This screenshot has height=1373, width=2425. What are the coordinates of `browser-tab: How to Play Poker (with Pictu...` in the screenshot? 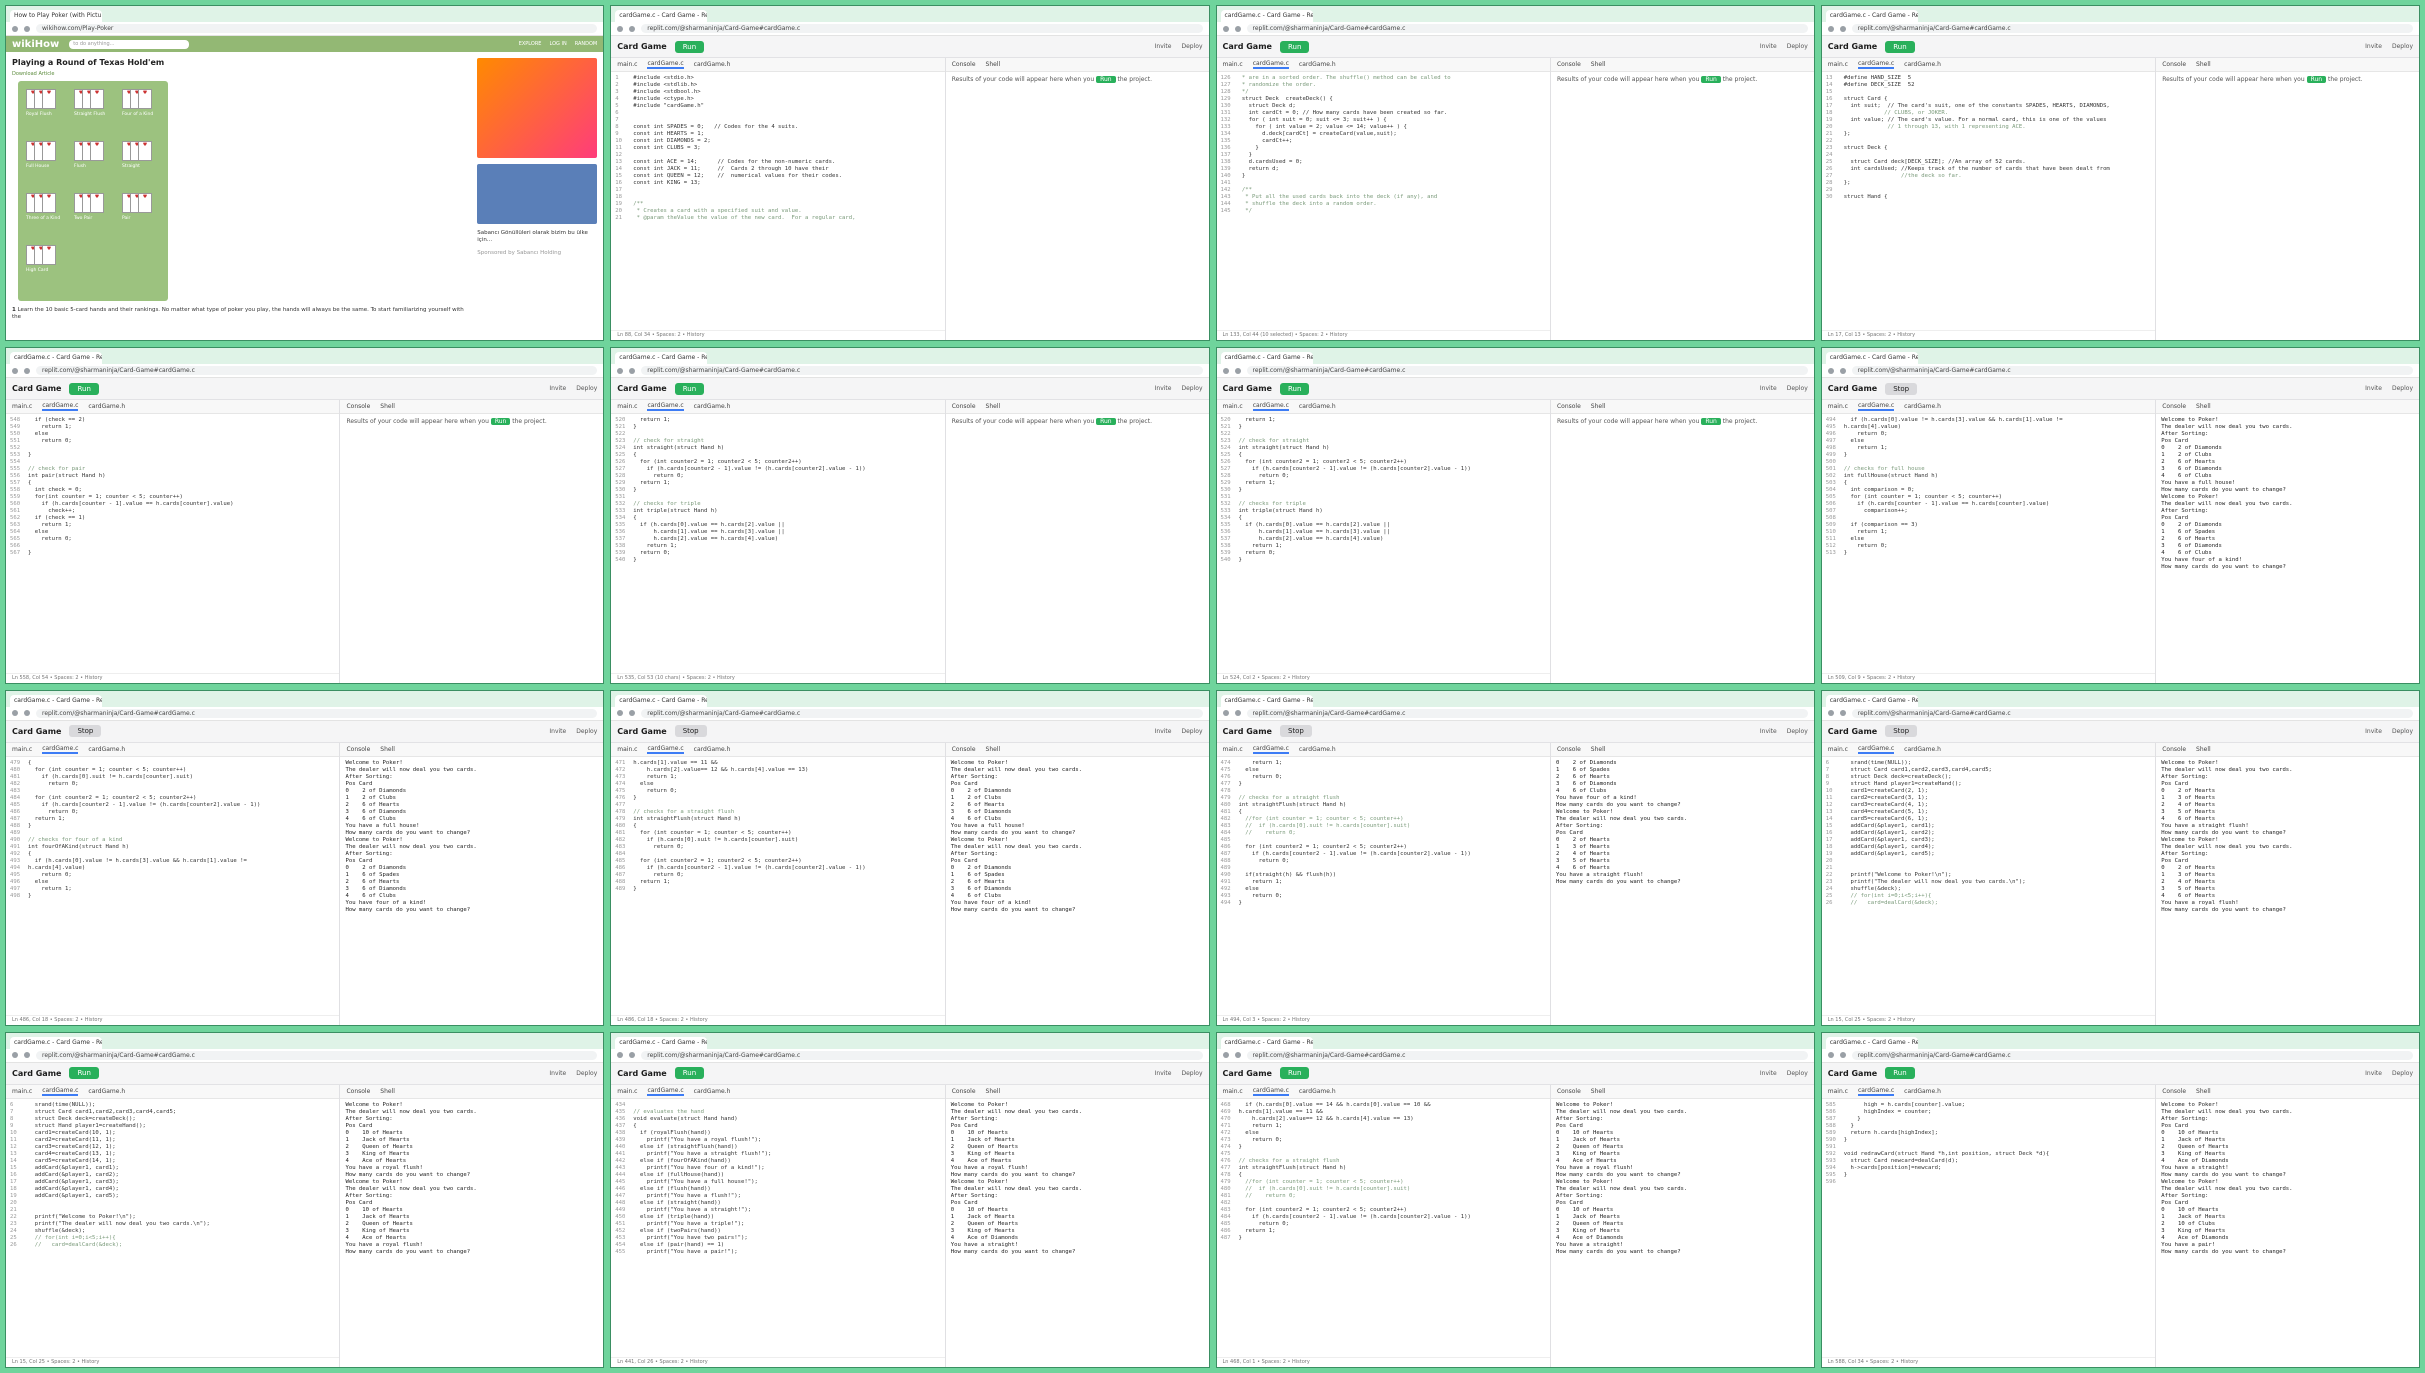 It's located at (56, 16).